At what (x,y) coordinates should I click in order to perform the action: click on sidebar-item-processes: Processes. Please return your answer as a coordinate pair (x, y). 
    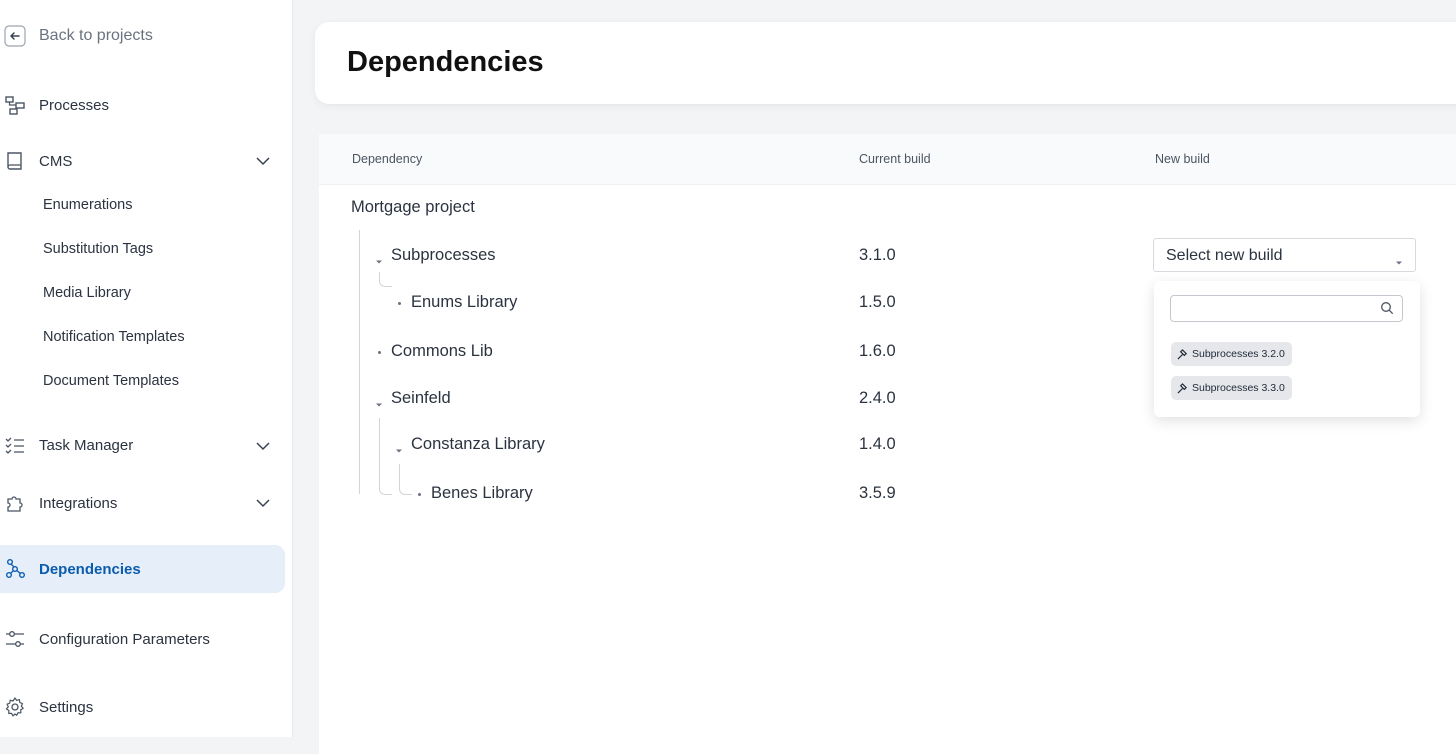
    Looking at the image, I should click on (146, 105).